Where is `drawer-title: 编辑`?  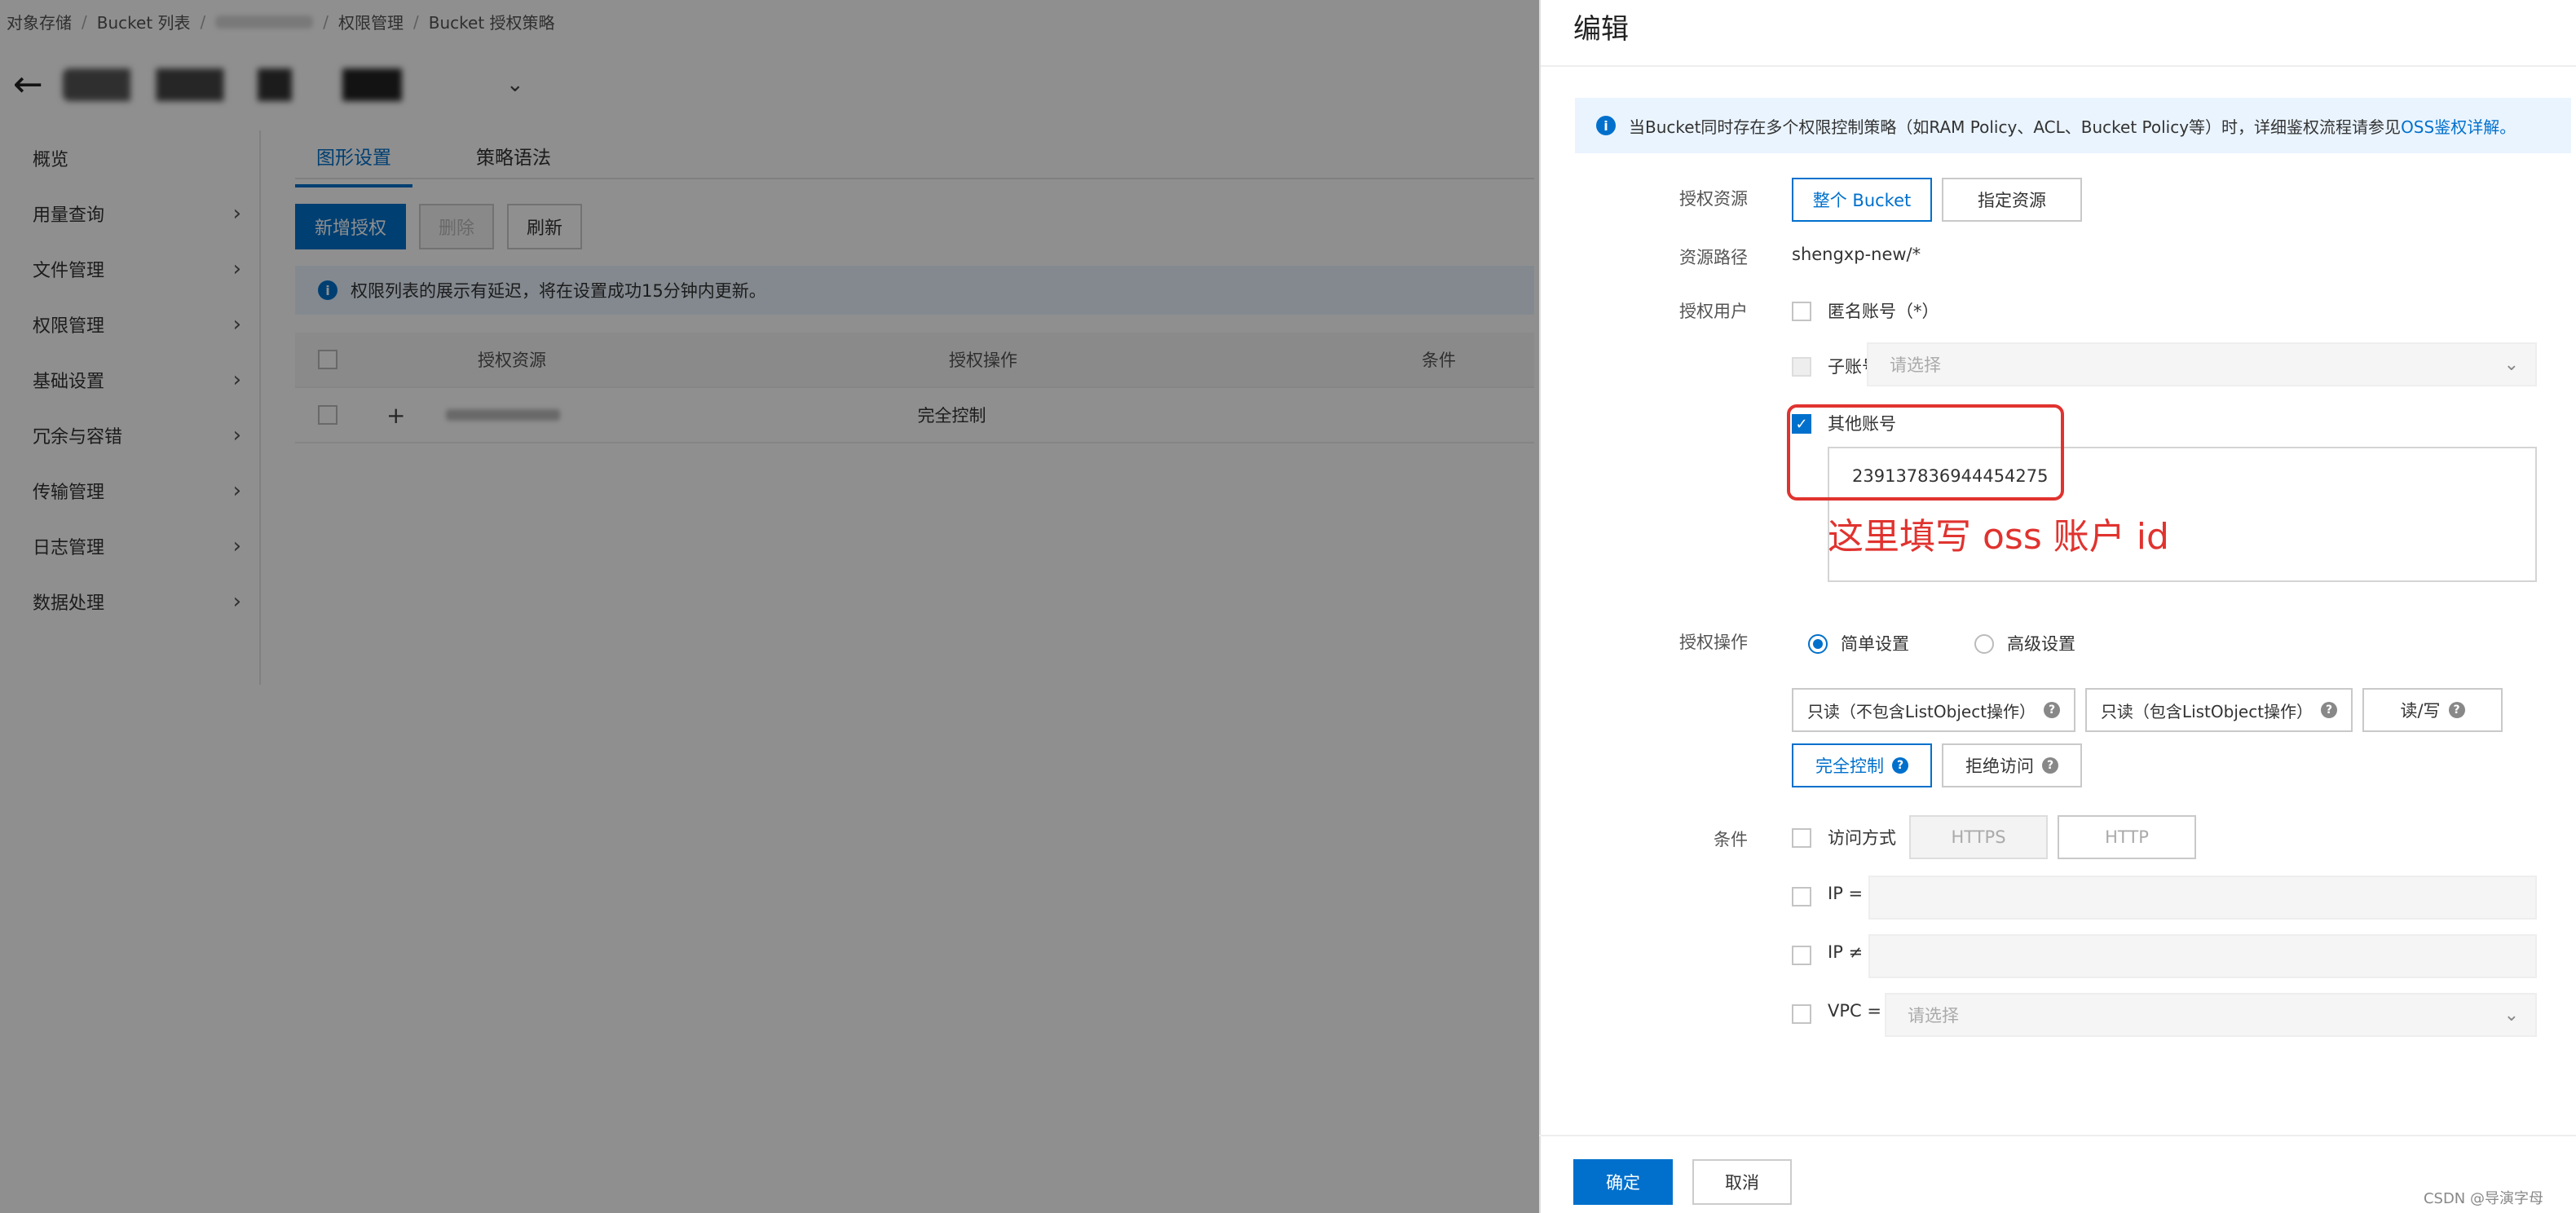
drawer-title: 编辑 is located at coordinates (1601, 29).